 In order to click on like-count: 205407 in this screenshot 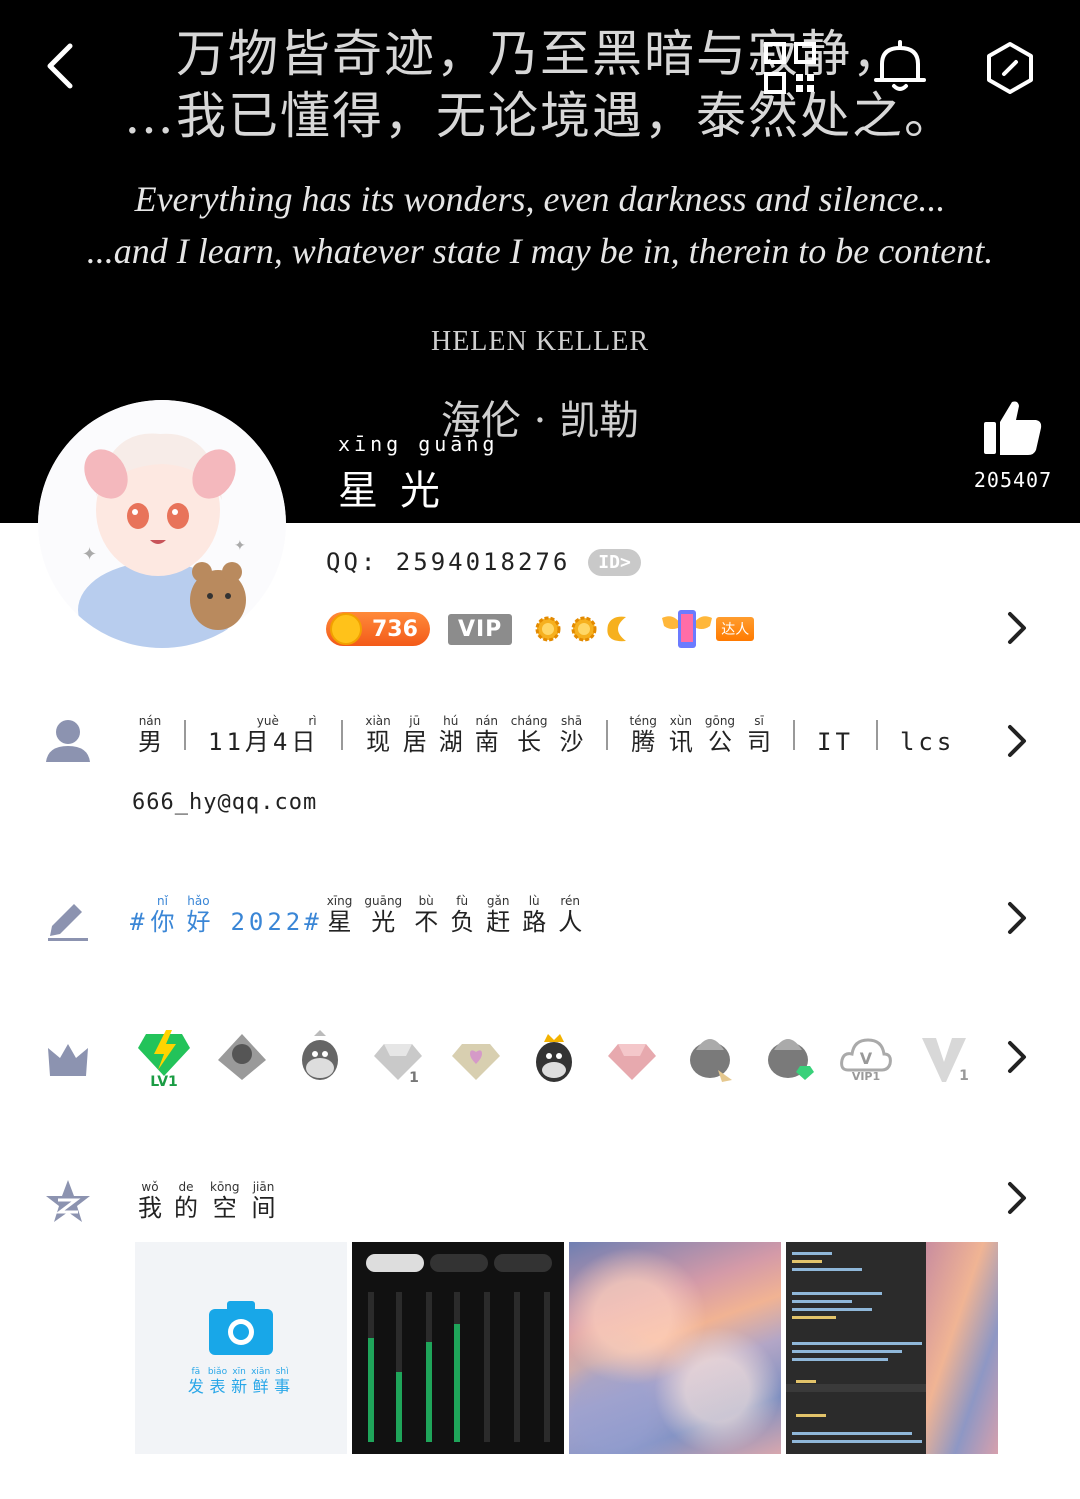, I will do `click(1013, 480)`.